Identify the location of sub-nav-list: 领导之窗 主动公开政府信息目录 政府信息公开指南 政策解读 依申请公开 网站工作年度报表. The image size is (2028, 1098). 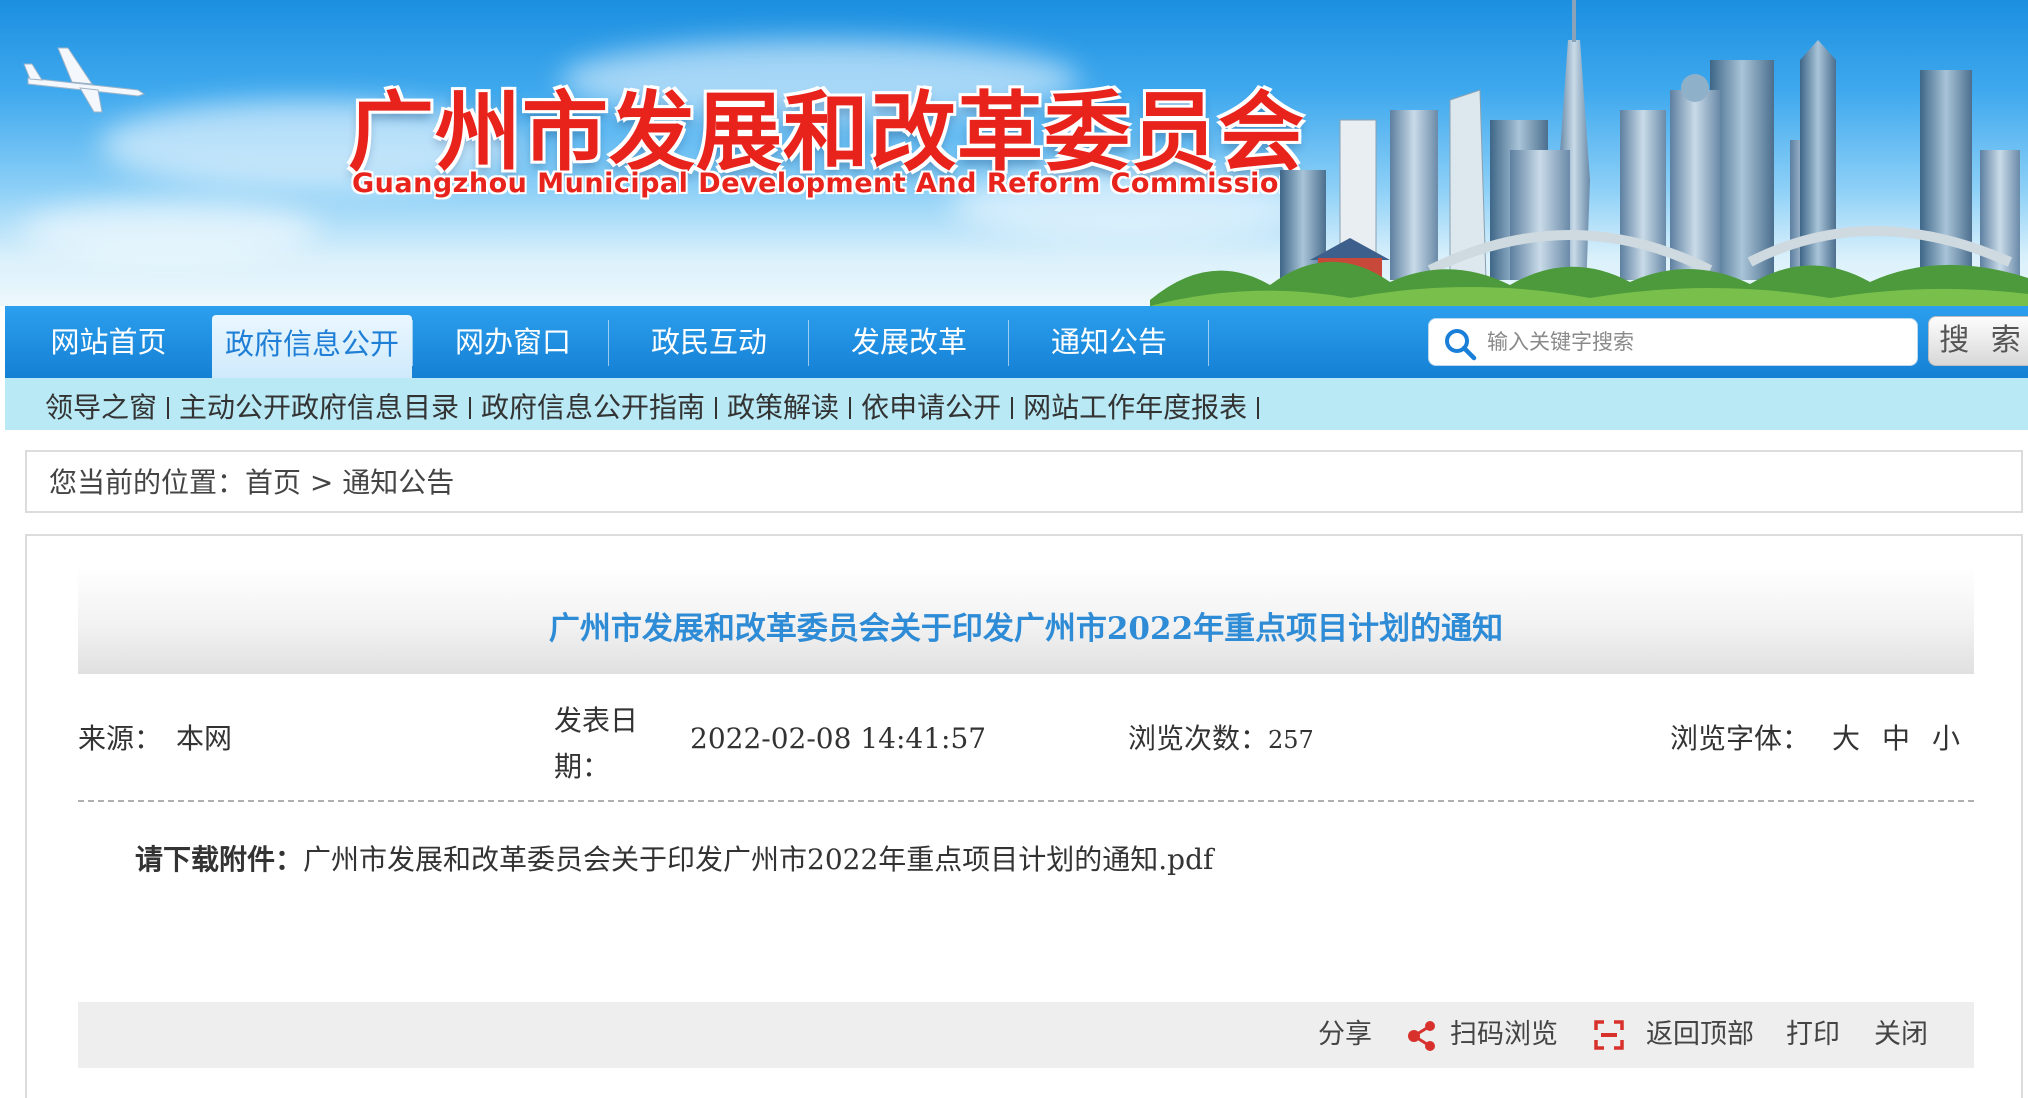
(657, 404).